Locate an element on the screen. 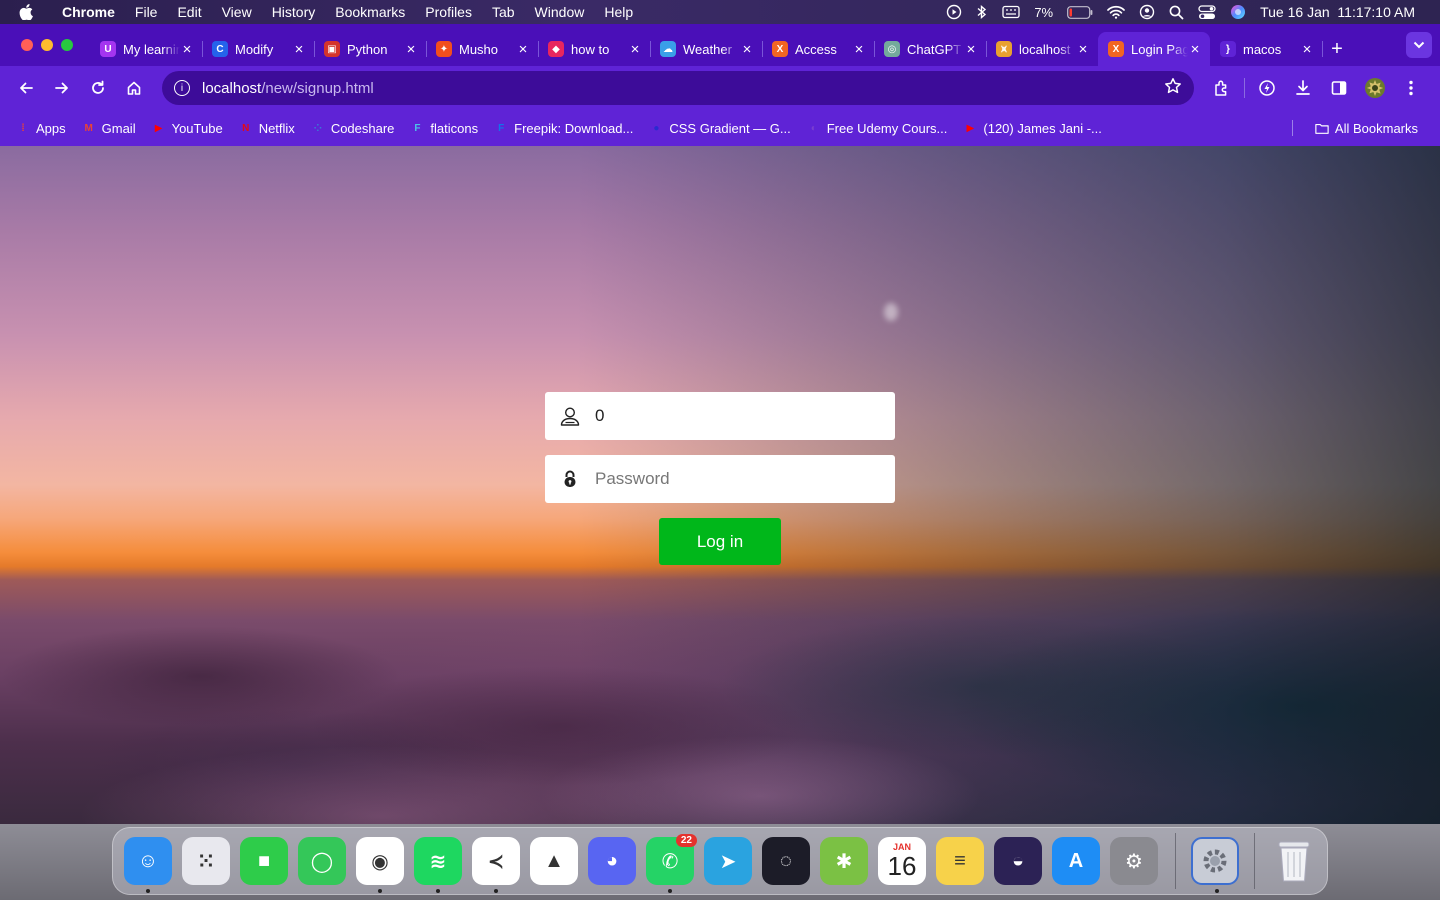 The height and width of the screenshot is (900, 1440). new-tab-button: + is located at coordinates (1337, 49).